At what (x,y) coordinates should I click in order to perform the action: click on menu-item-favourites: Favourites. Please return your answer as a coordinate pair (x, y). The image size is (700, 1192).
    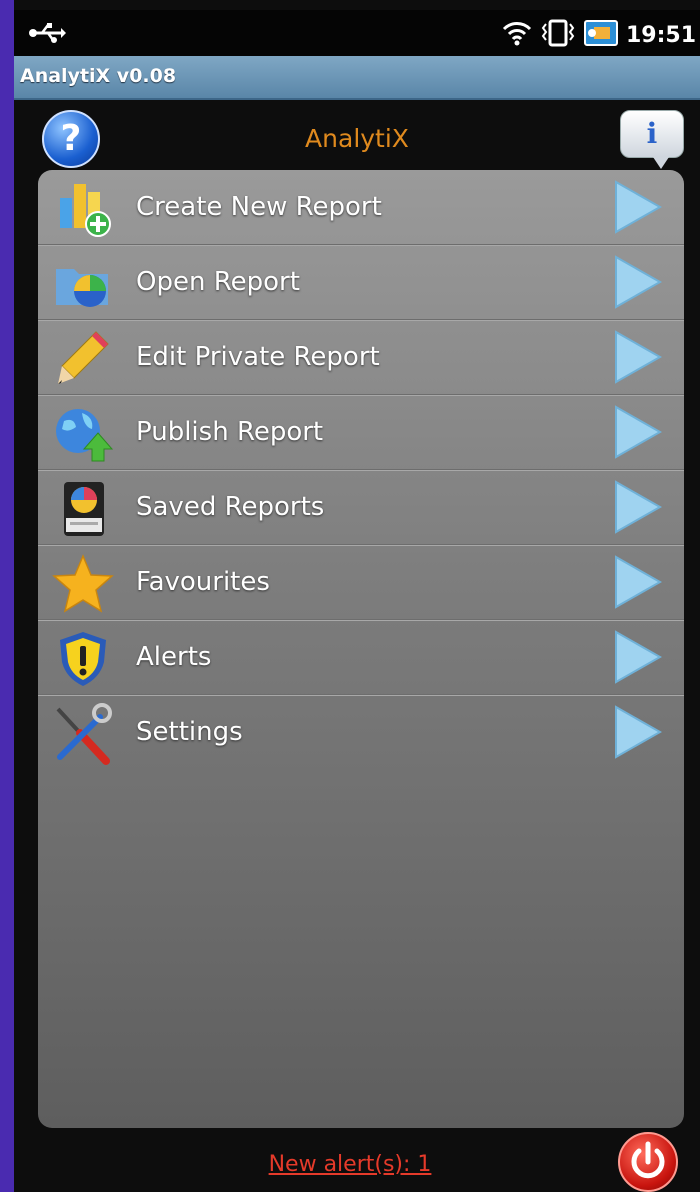
    Looking at the image, I should click on (361, 582).